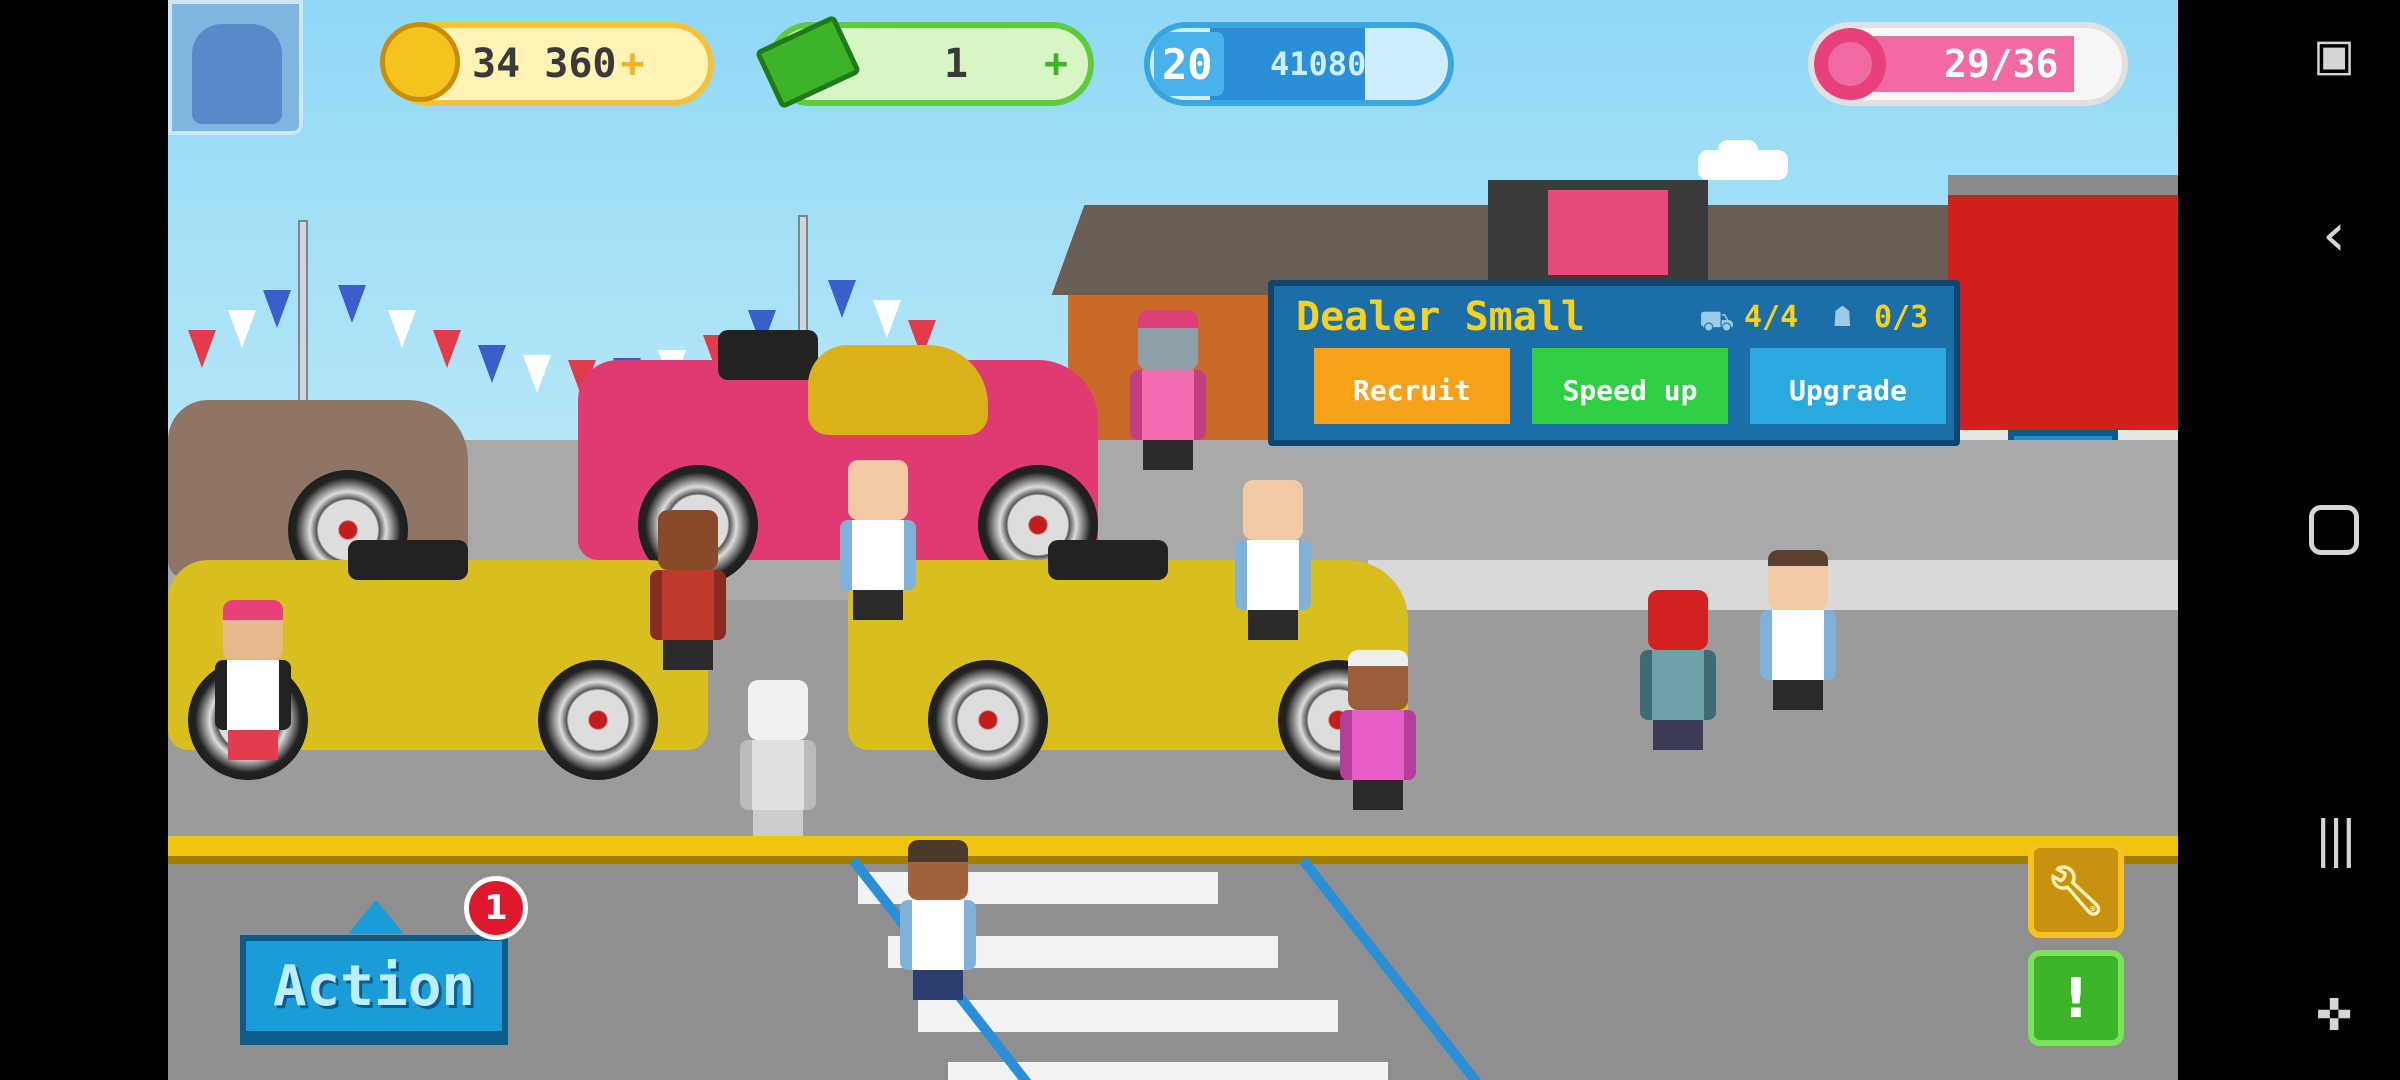 The width and height of the screenshot is (2400, 1080). I want to click on speed-up-label: Speed up, so click(1630, 390).